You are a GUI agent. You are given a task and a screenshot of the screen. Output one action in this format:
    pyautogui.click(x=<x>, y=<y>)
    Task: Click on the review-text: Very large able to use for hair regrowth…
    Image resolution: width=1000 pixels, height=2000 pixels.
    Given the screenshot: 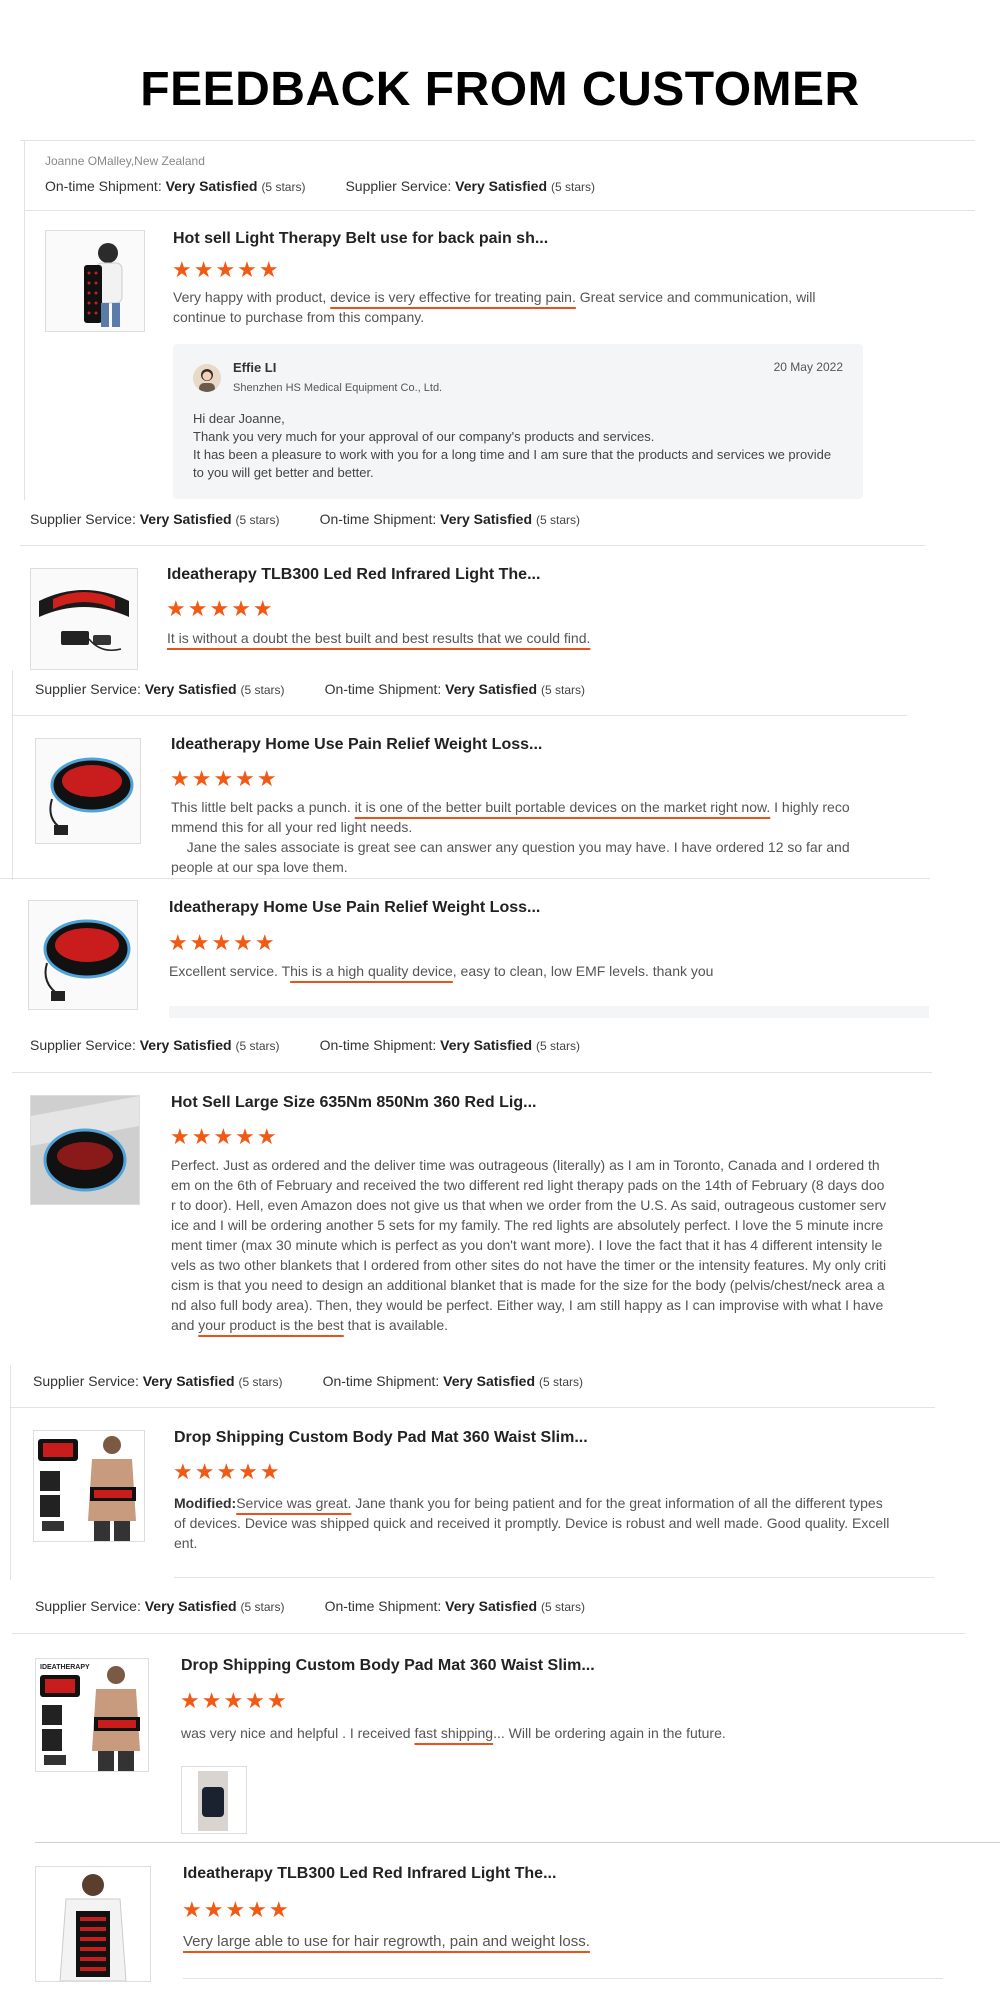 What is the action you would take?
    pyautogui.click(x=386, y=1941)
    